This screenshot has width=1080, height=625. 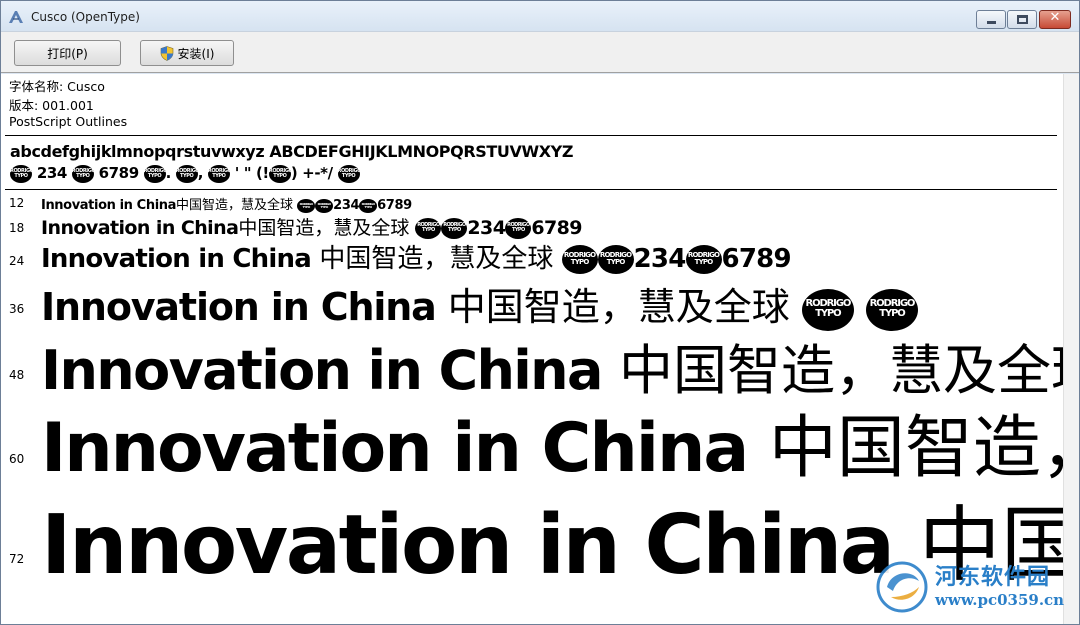 I want to click on watermark-logo-icon, so click(x=902, y=587).